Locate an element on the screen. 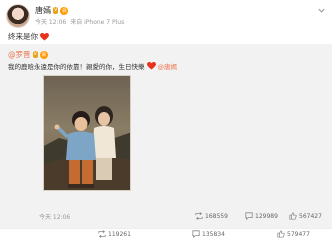 The height and width of the screenshot is (240, 332). comment-count: 129989 is located at coordinates (261, 216).